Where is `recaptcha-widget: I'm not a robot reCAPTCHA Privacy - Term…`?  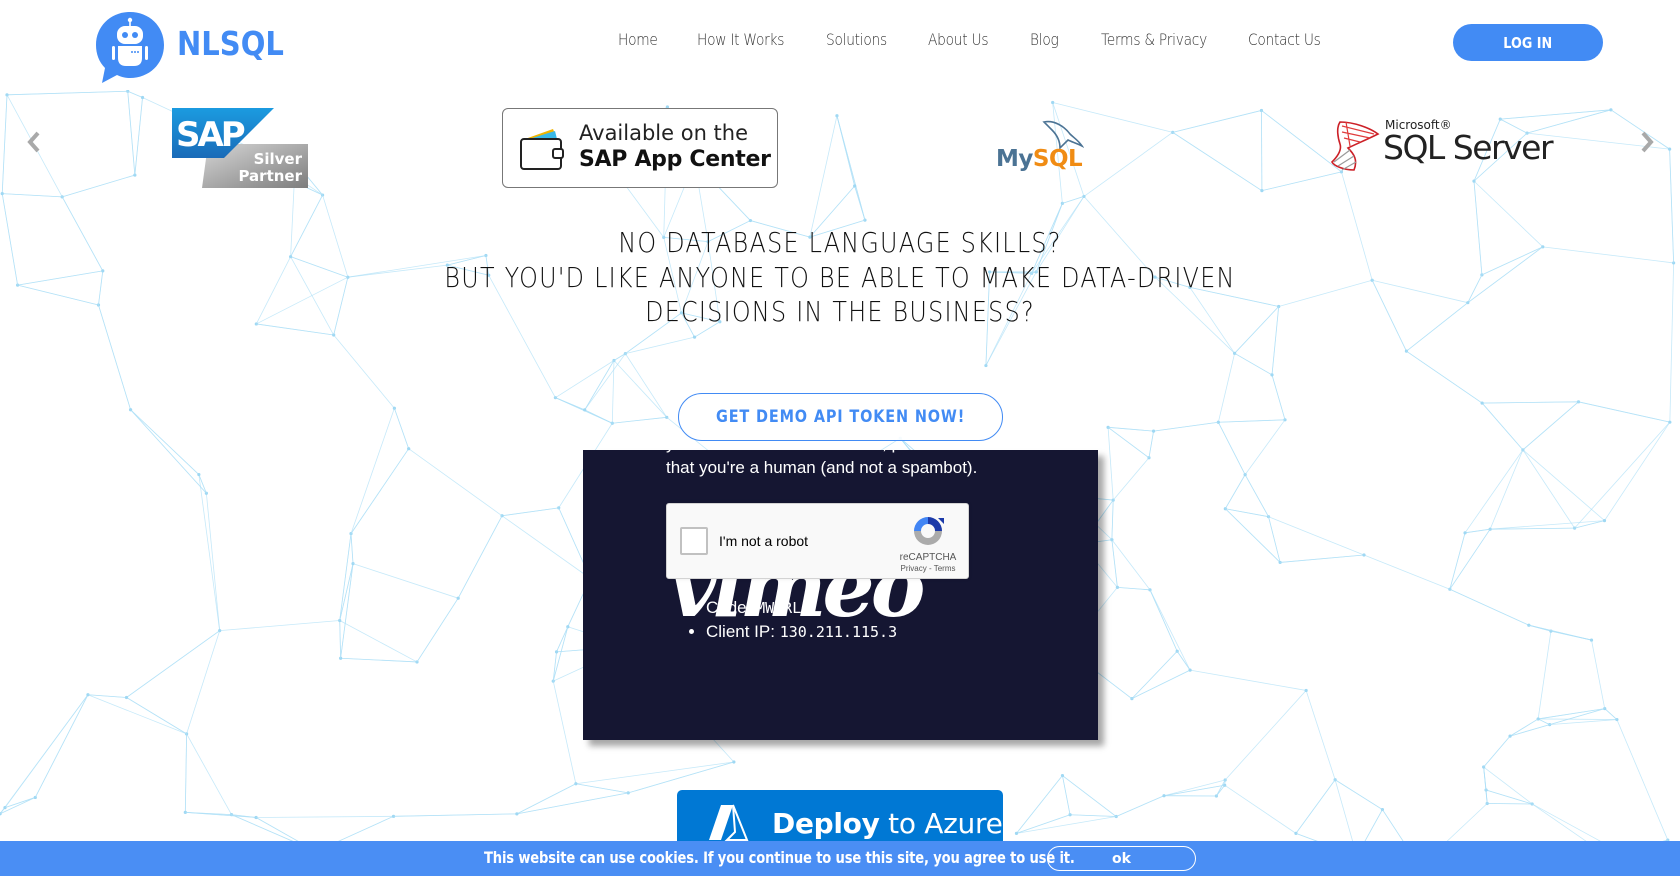
recaptcha-widget: I'm not a robot reCAPTCHA Privacy - Term… is located at coordinates (817, 541).